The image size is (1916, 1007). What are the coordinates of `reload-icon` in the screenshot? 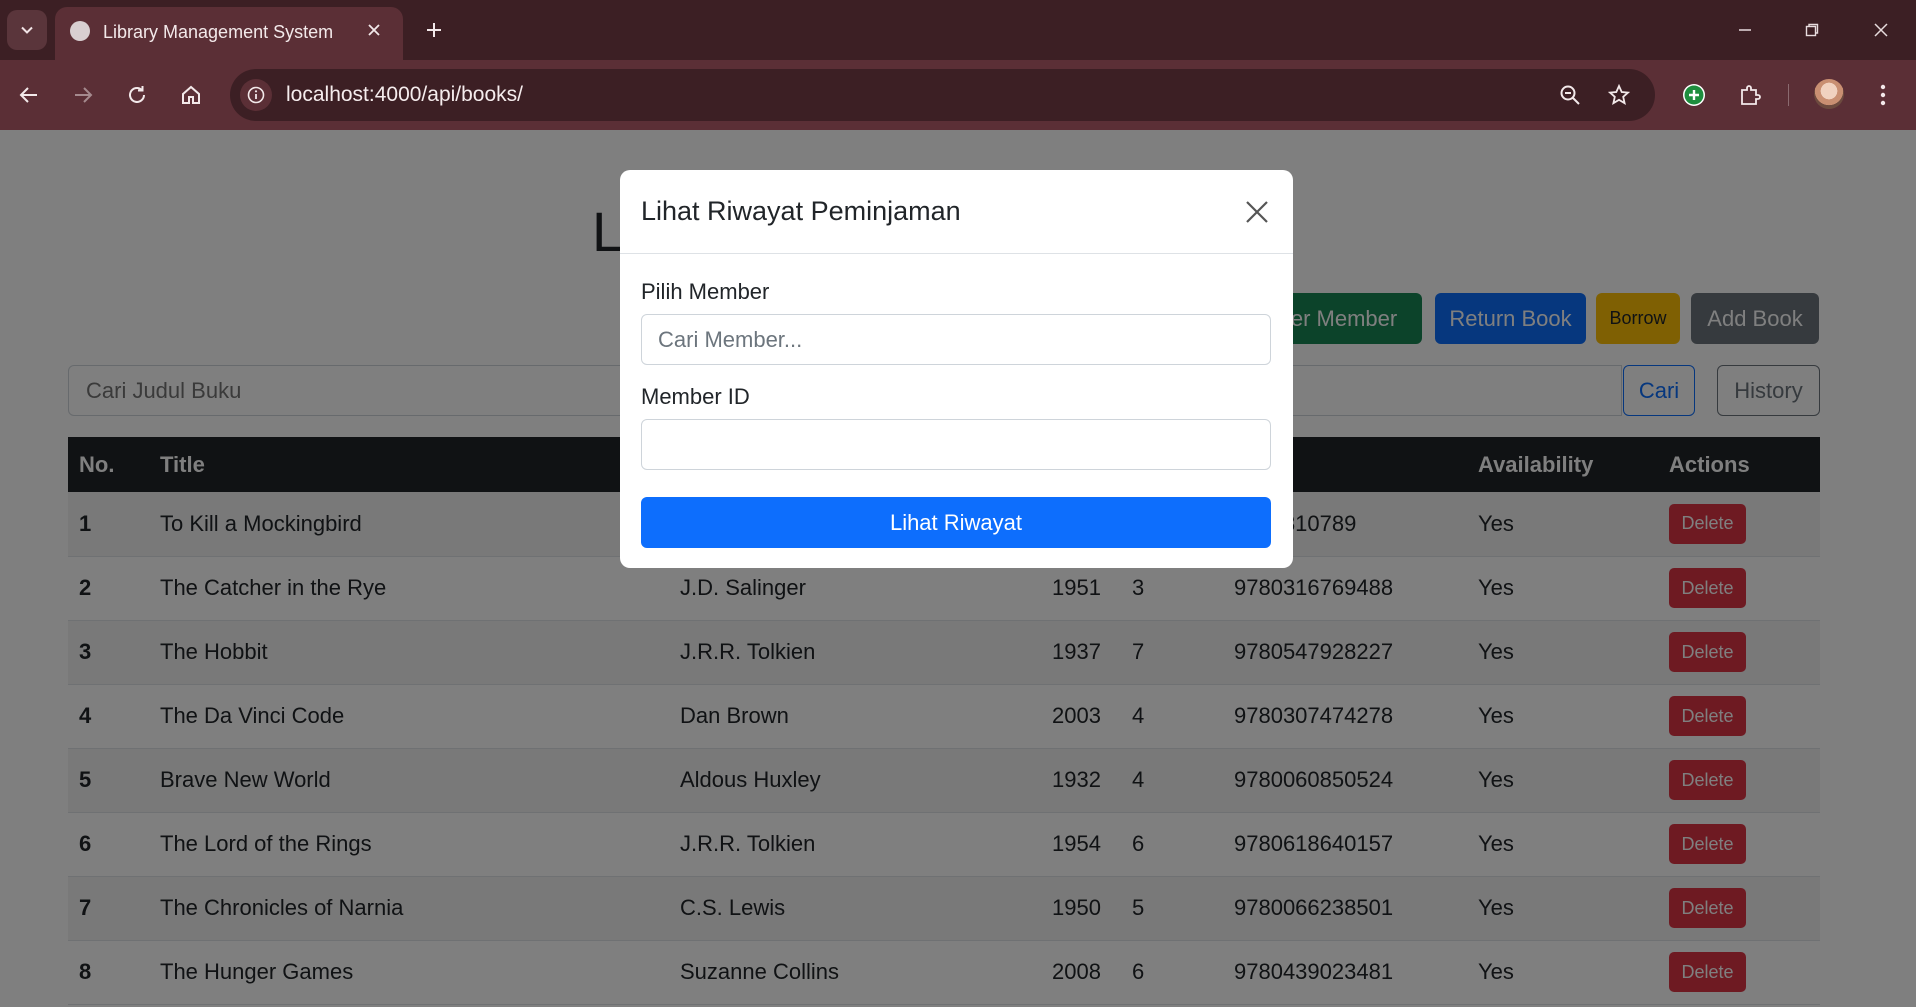 It's located at (137, 94).